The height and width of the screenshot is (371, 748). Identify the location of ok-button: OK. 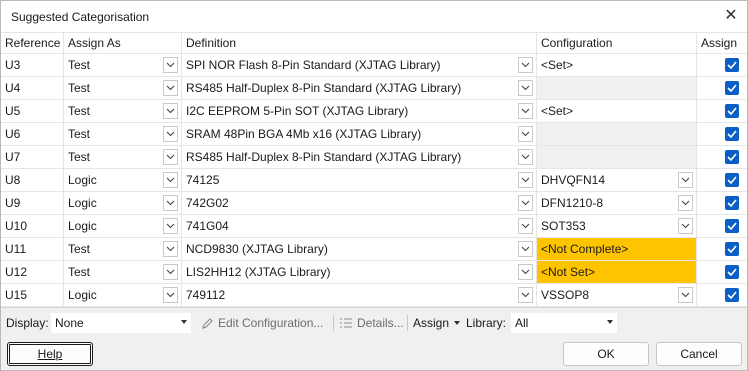
(606, 354).